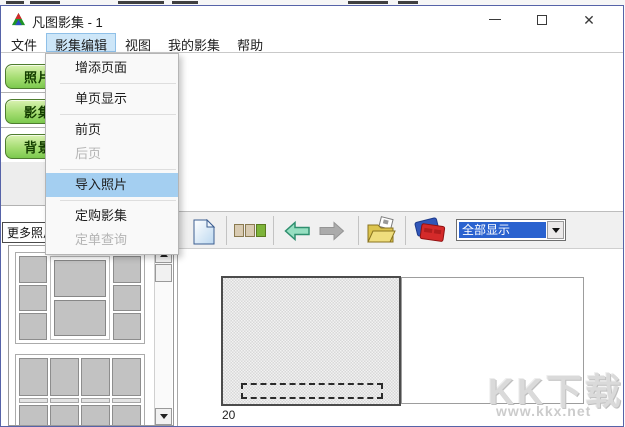  I want to click on template-list-panel, so click(91, 335).